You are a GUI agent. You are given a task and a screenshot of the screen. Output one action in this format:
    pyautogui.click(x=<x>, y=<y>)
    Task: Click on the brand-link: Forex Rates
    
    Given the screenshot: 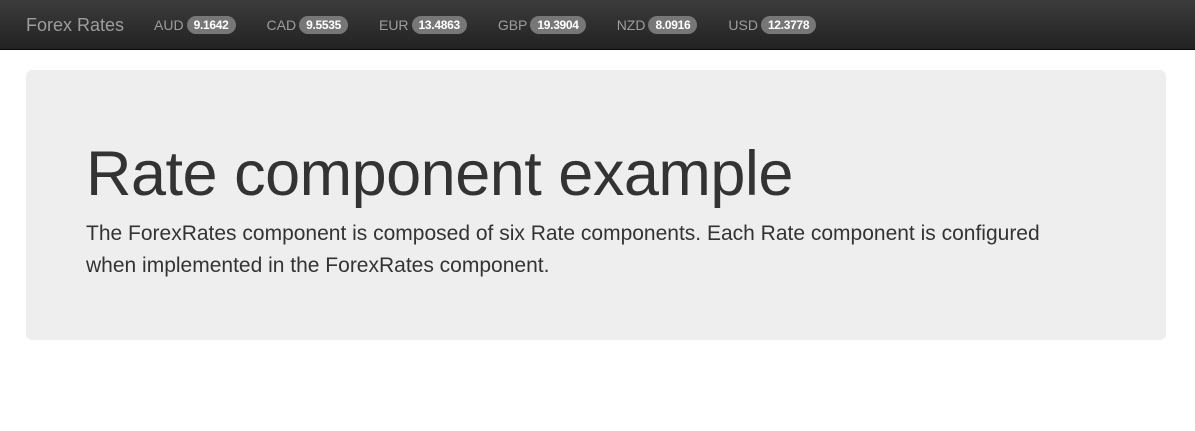 What is the action you would take?
    pyautogui.click(x=75, y=25)
    